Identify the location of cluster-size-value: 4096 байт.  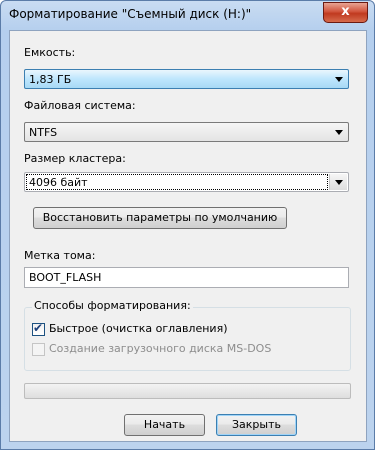
(58, 182).